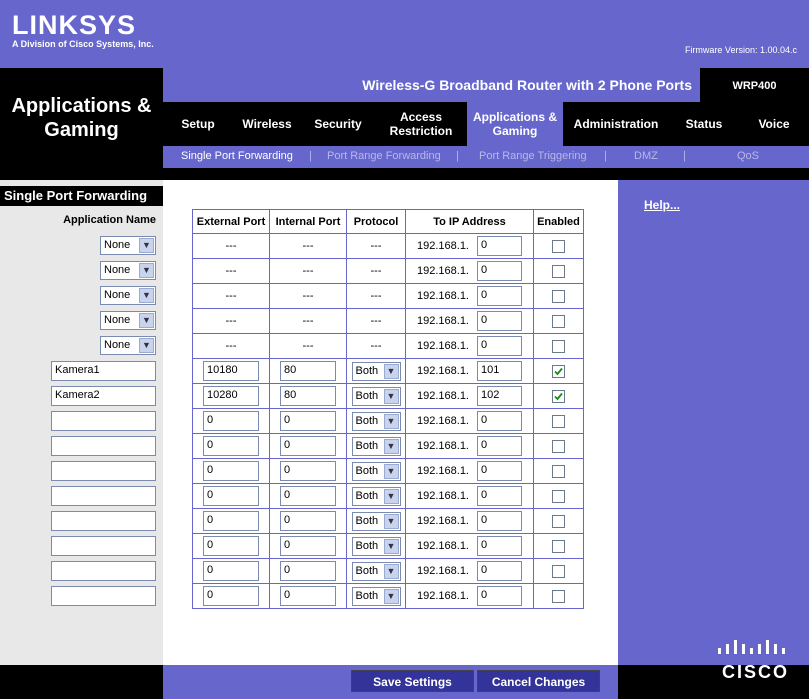  Describe the element at coordinates (774, 124) in the screenshot. I see `tab-voice: Voice` at that location.